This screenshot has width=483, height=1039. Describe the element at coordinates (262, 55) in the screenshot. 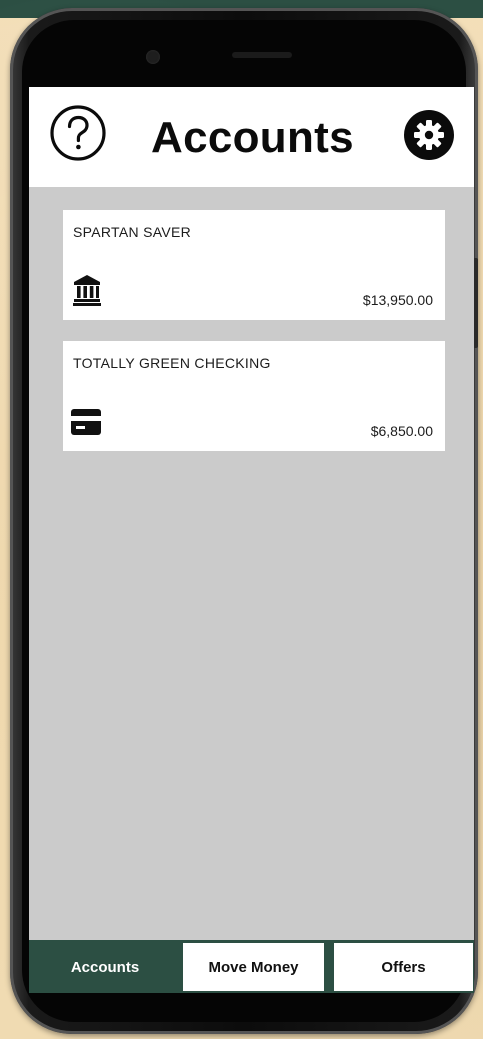

I see `earpiece-speaker` at that location.